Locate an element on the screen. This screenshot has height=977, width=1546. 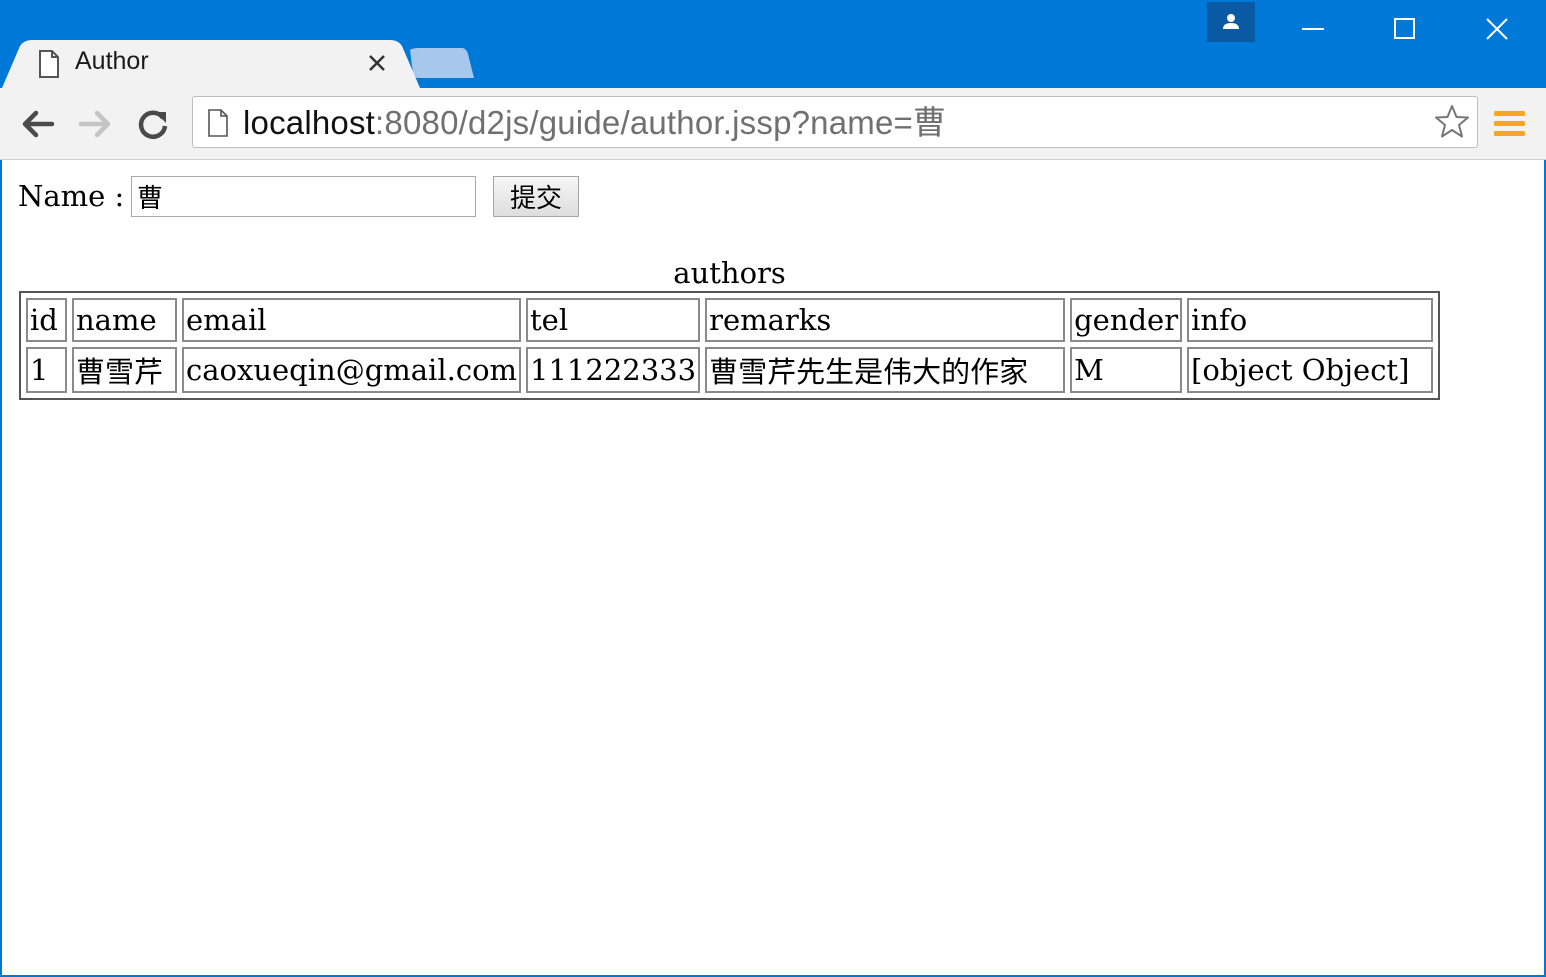
cell-name: 曹雪芹 is located at coordinates (124, 370).